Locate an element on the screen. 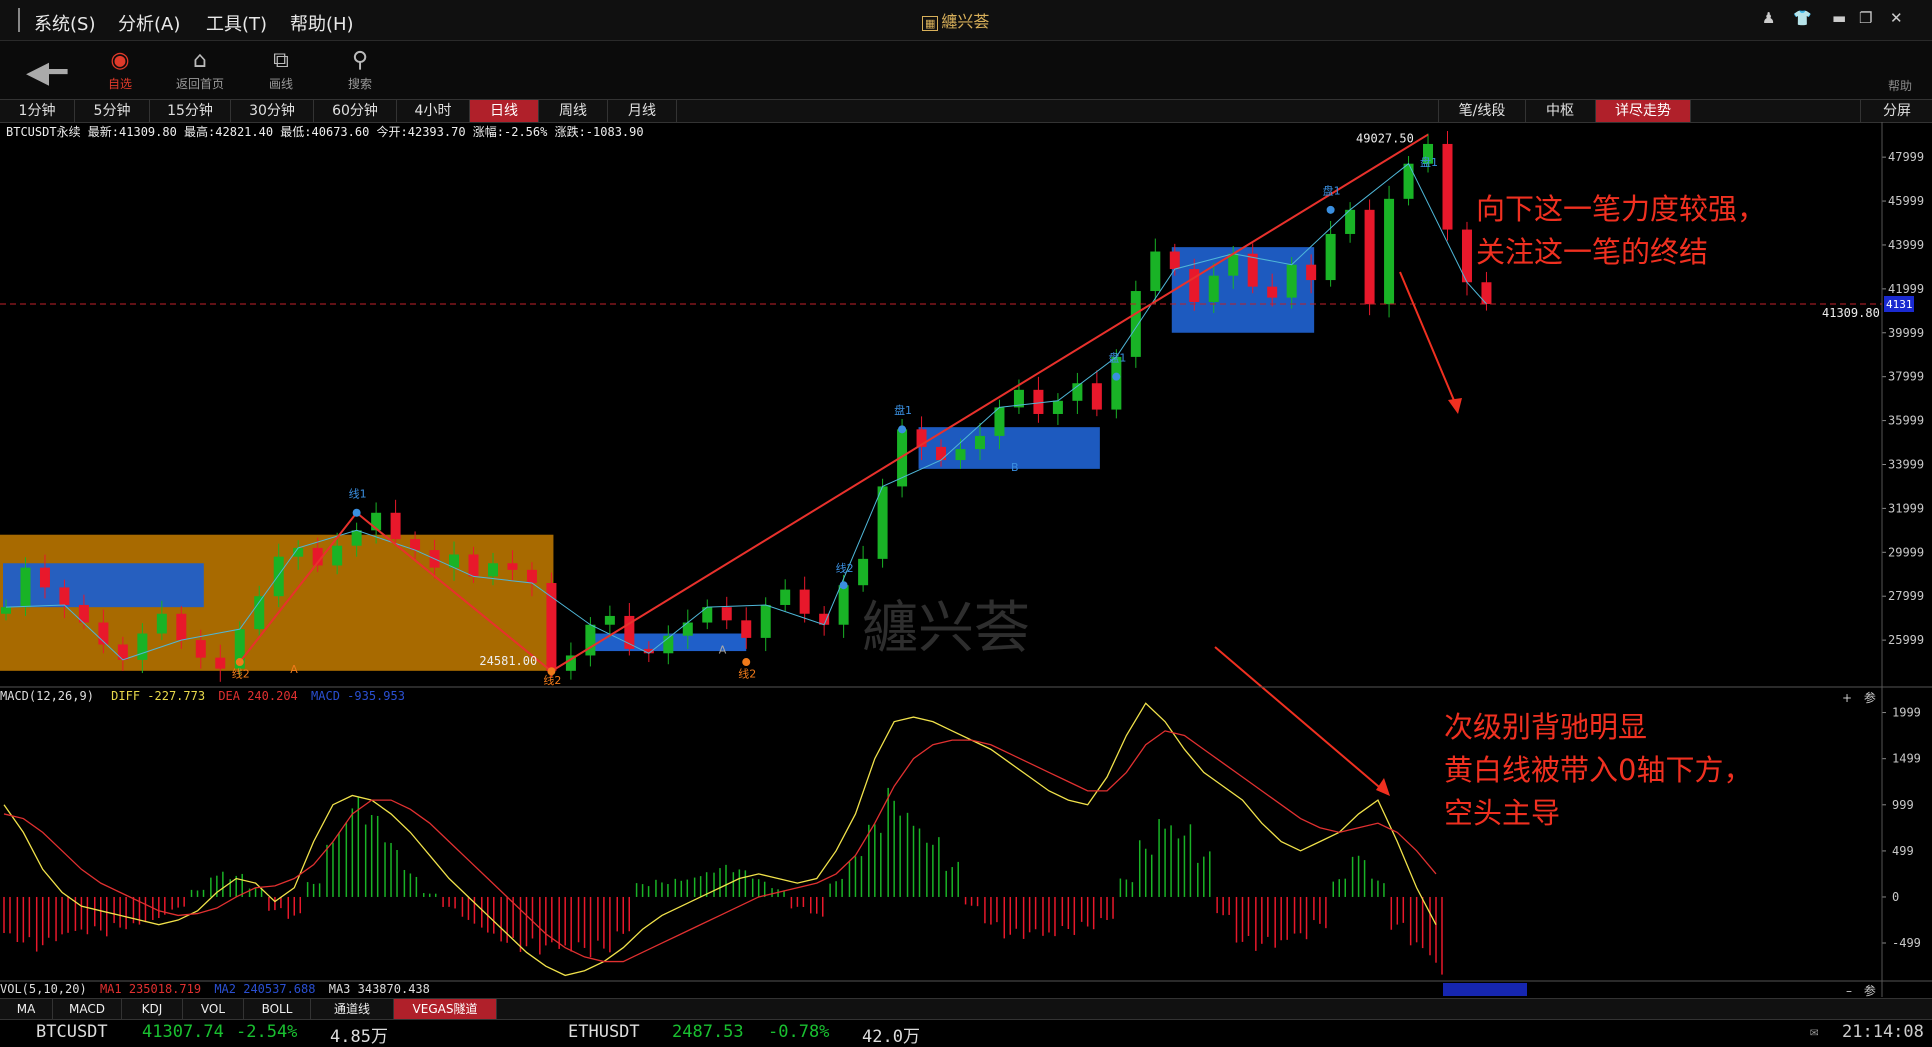  tool-draw: ⧉ 画线 is located at coordinates (281, 69).